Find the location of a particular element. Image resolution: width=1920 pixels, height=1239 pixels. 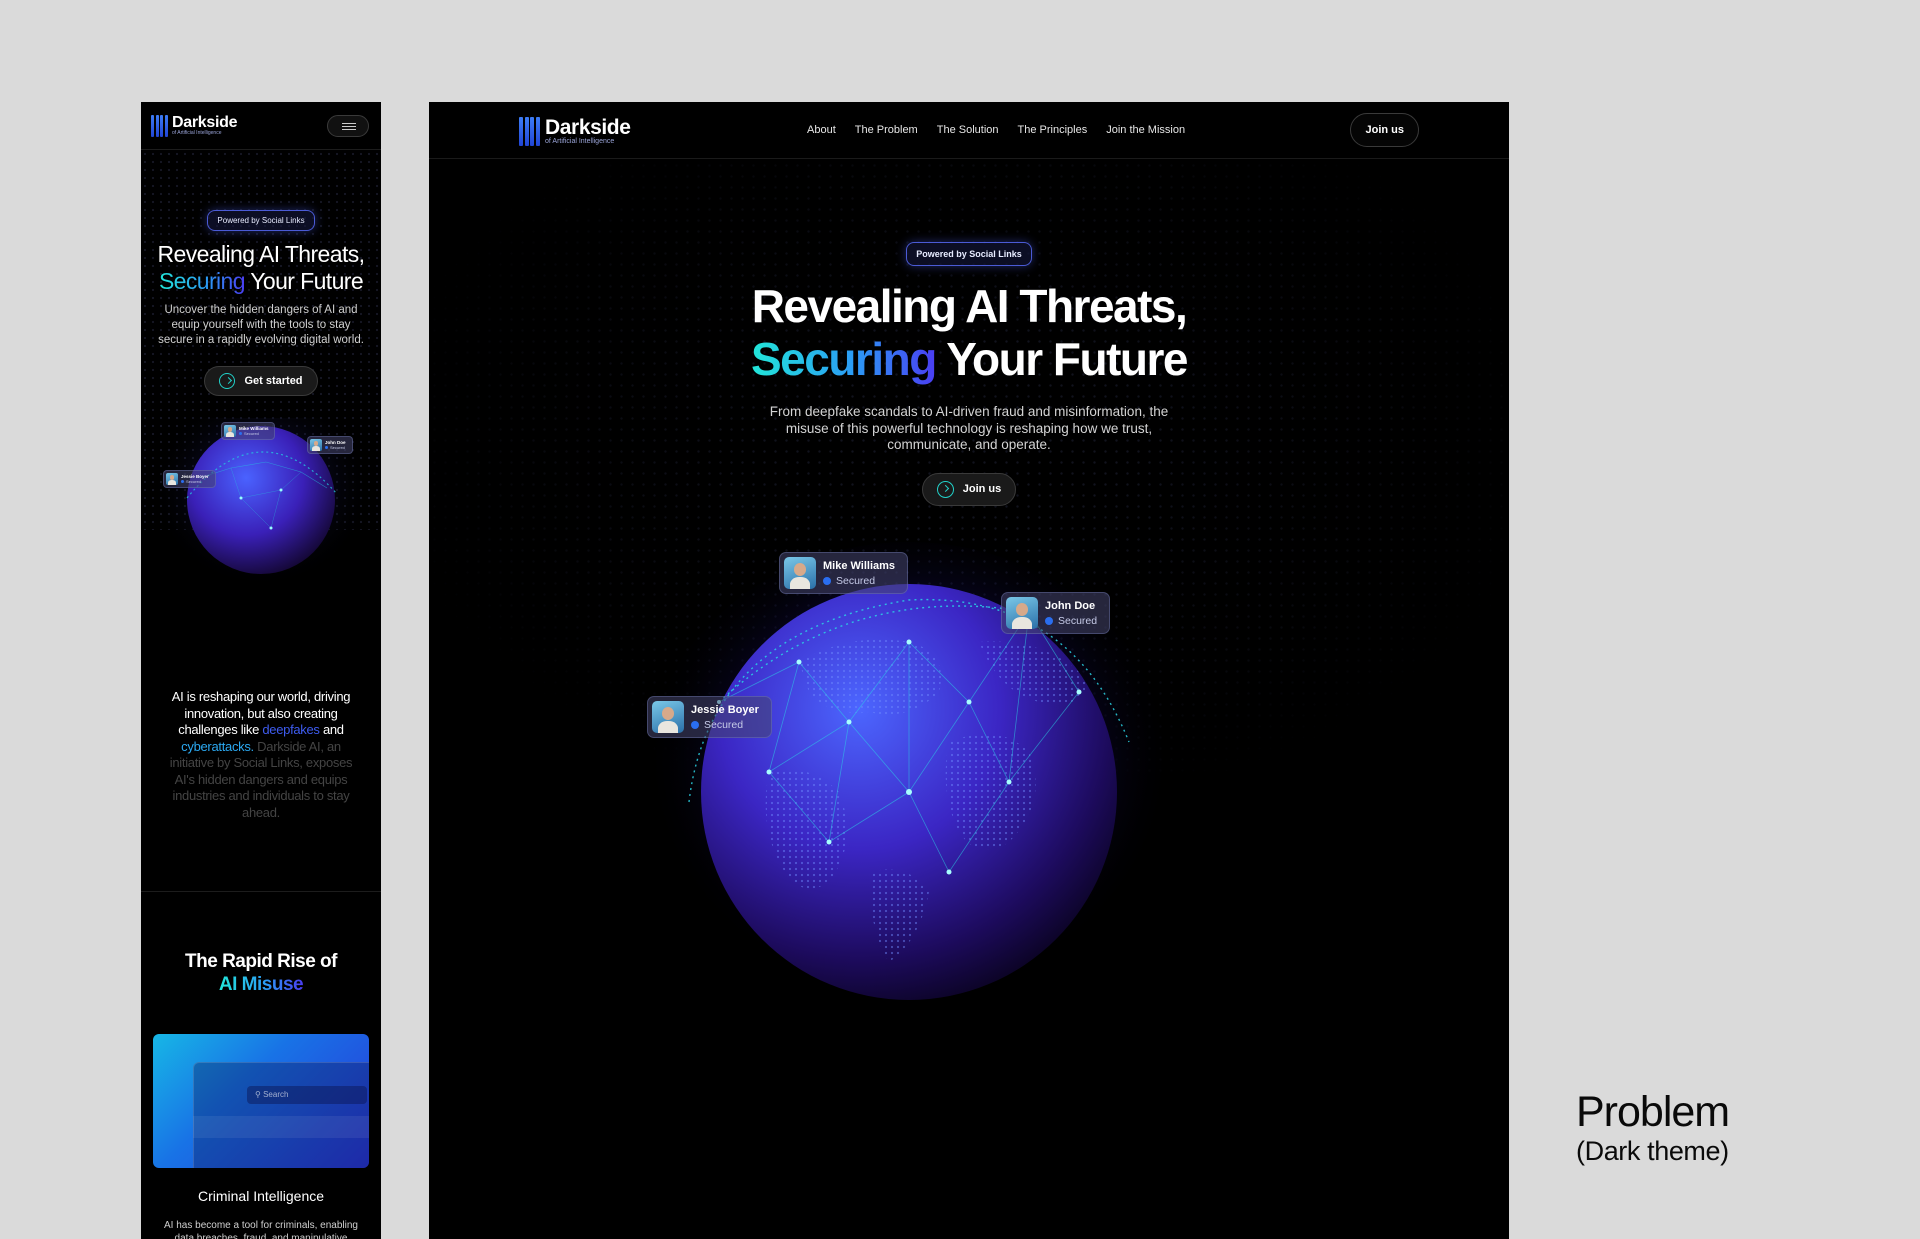

join-us-hero-button: Join us is located at coordinates (969, 489).